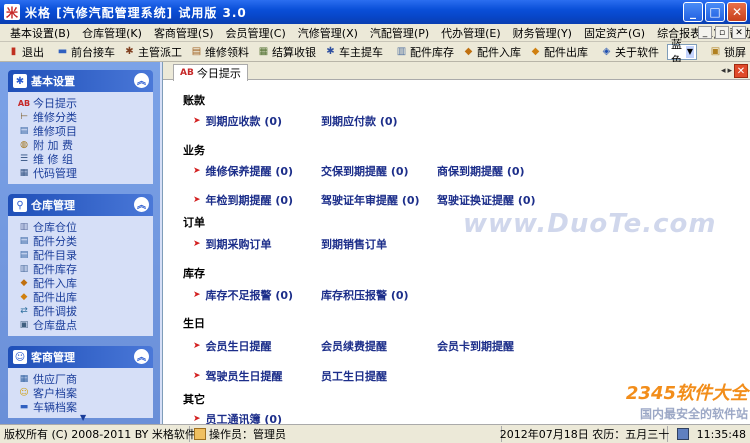  Describe the element at coordinates (112, 33) in the screenshot. I see `menu-warehouse: 仓库管理(K)` at that location.